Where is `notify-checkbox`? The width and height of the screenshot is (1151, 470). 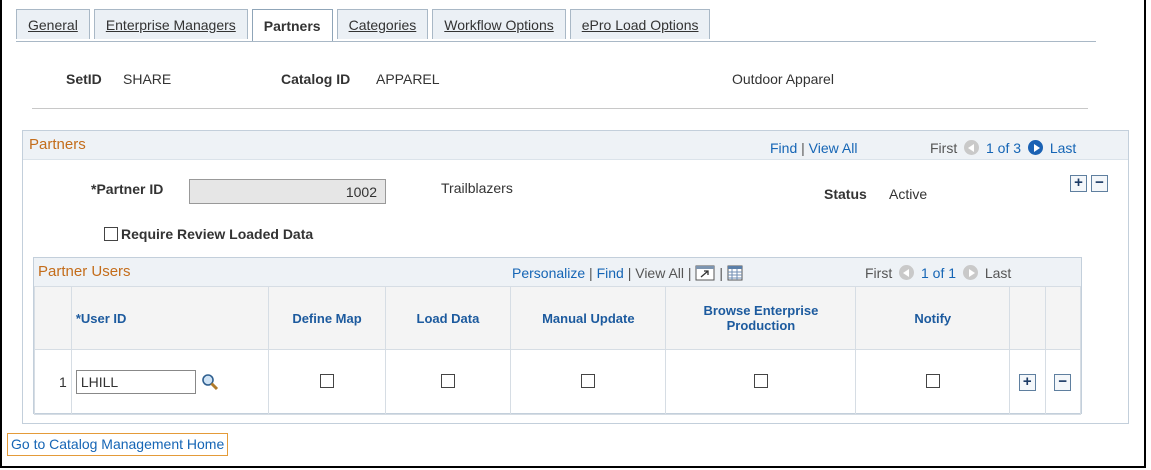 notify-checkbox is located at coordinates (932, 380).